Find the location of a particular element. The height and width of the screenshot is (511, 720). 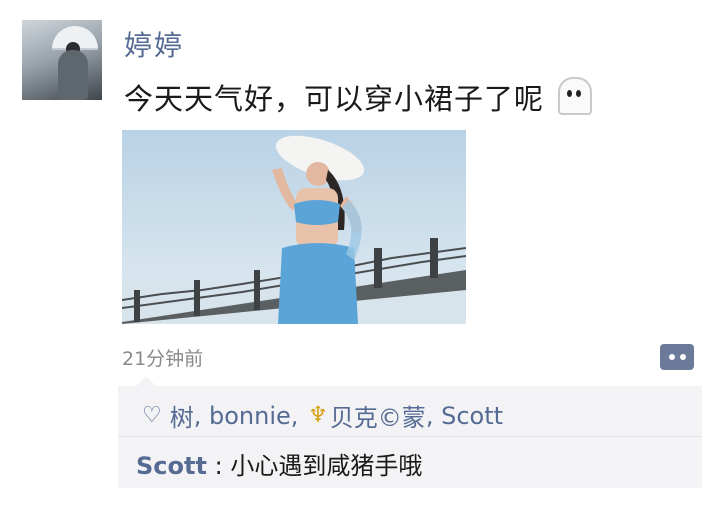

trident-icon: ♆ is located at coordinates (318, 415).